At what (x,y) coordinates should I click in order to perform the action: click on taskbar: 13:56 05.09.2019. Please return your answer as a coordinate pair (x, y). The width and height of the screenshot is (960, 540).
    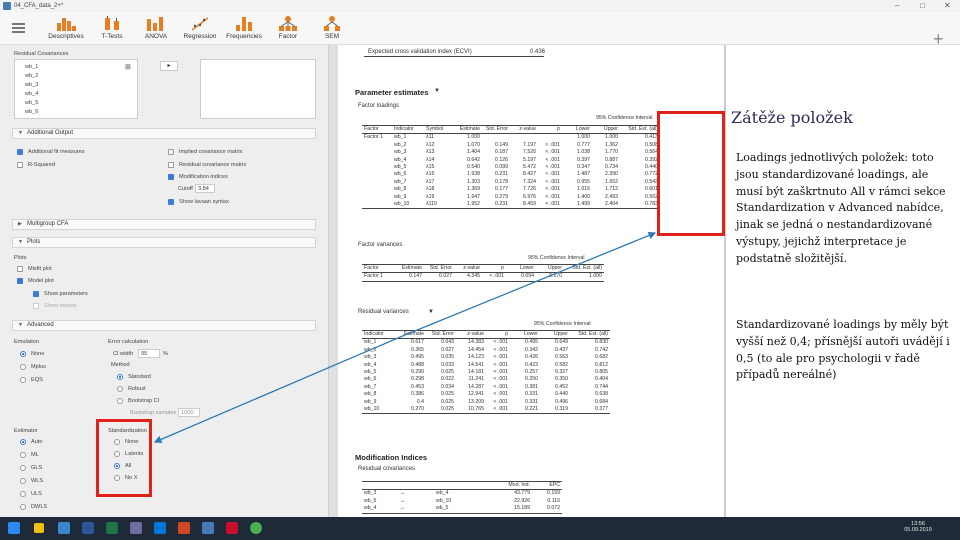
    Looking at the image, I should click on (480, 528).